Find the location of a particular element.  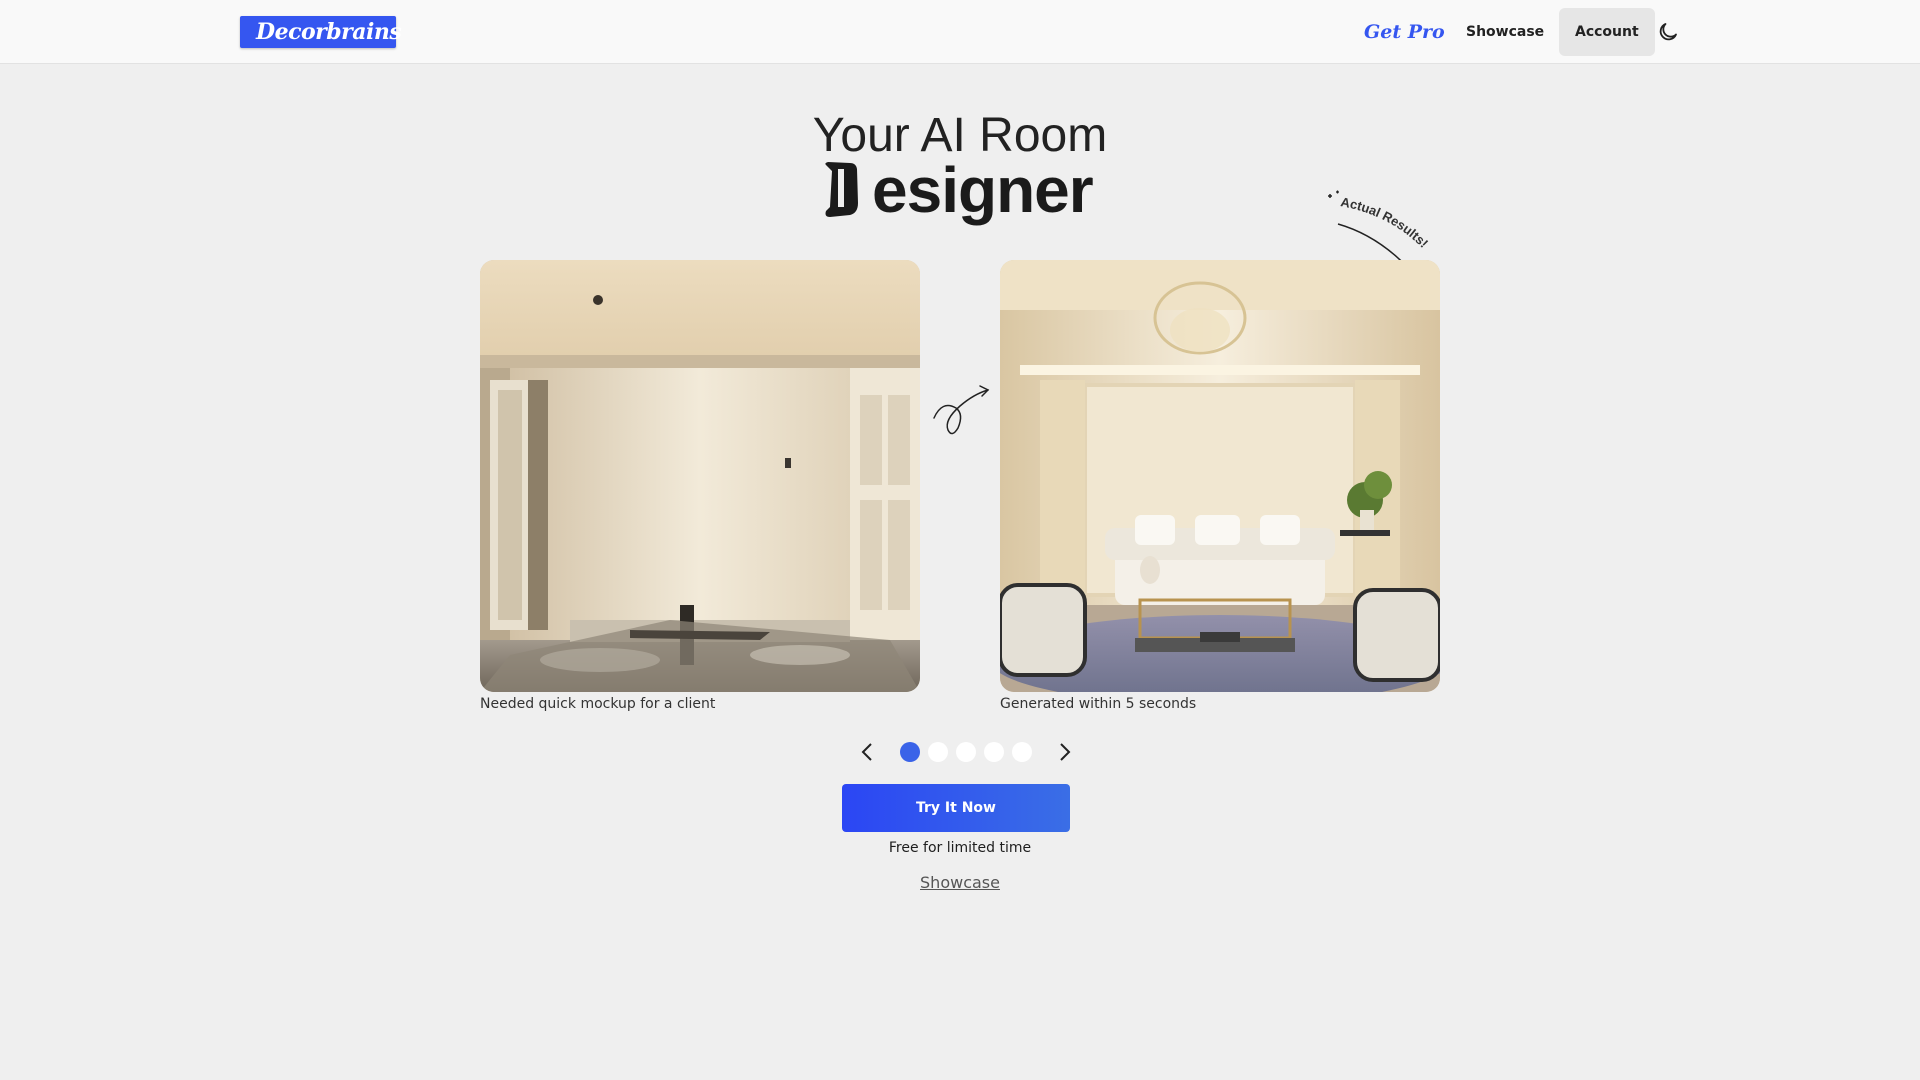

actual-results-text: Actual Results! is located at coordinates (1385, 222).